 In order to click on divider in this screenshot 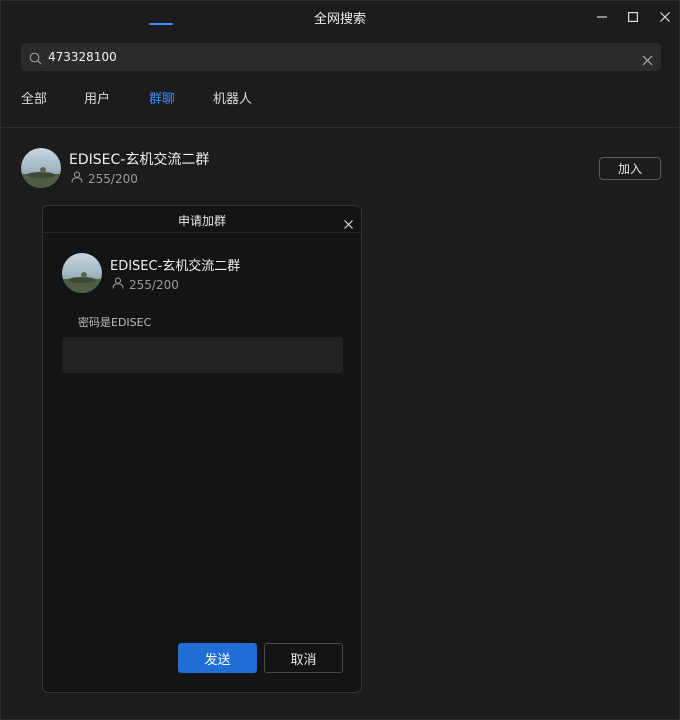, I will do `click(340, 127)`.